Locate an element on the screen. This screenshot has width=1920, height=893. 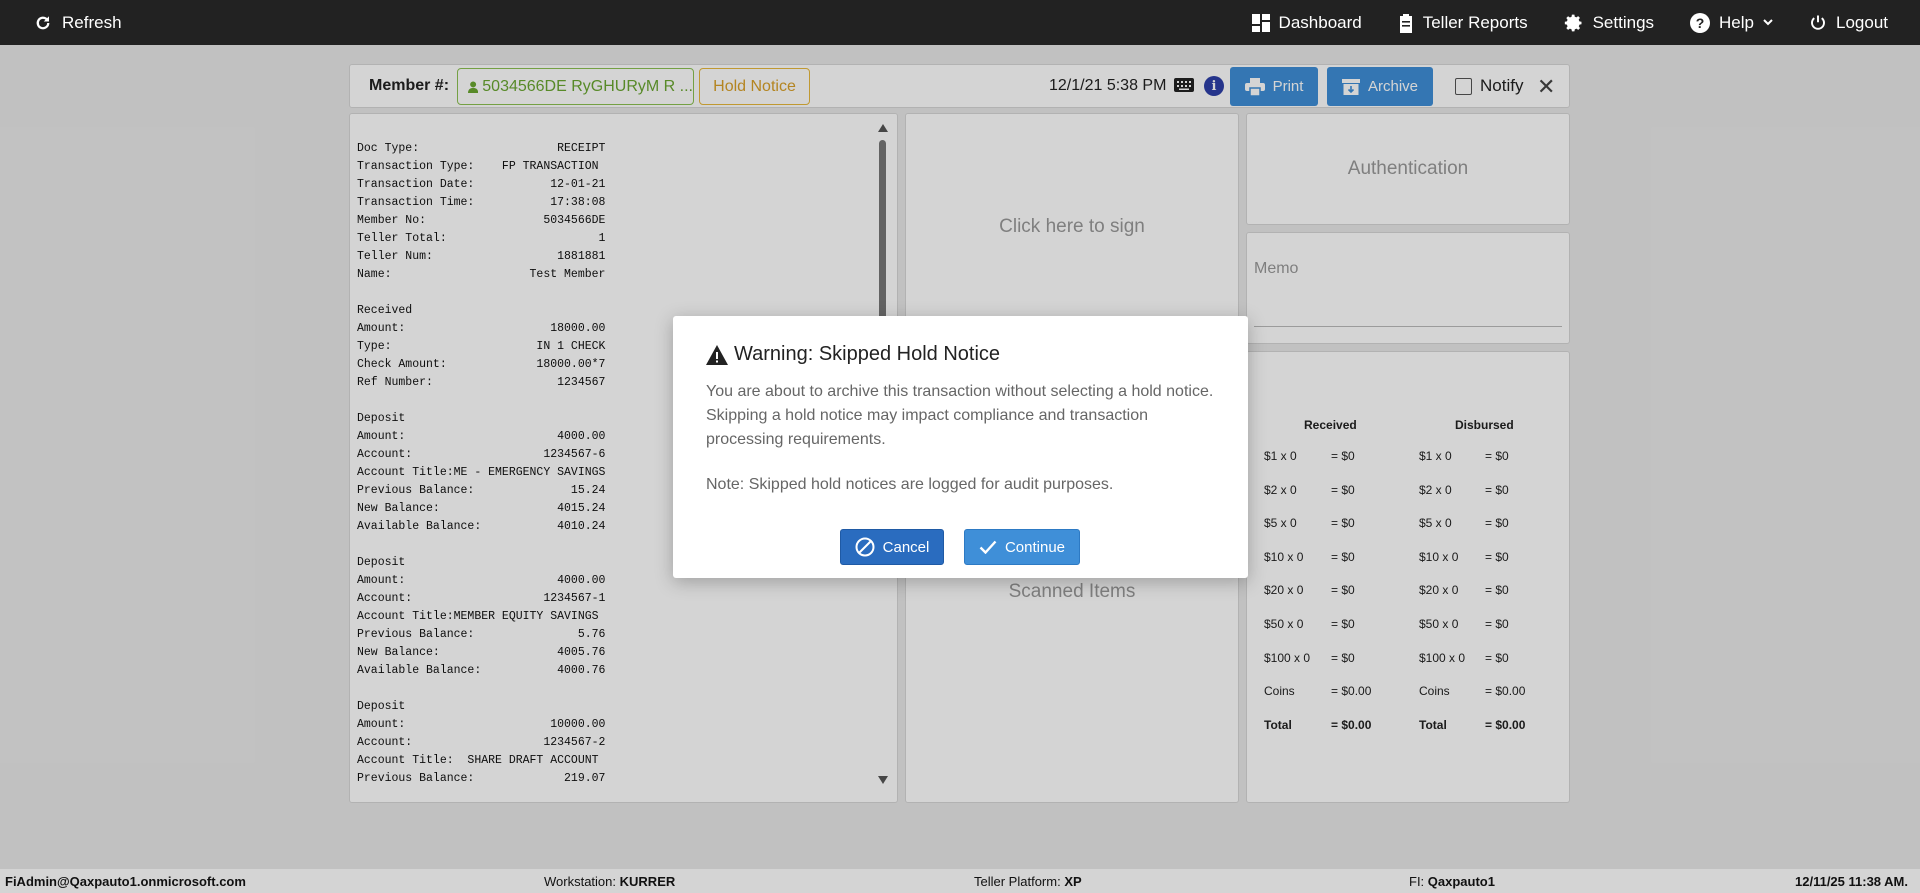
refresh-icon is located at coordinates (43, 22).